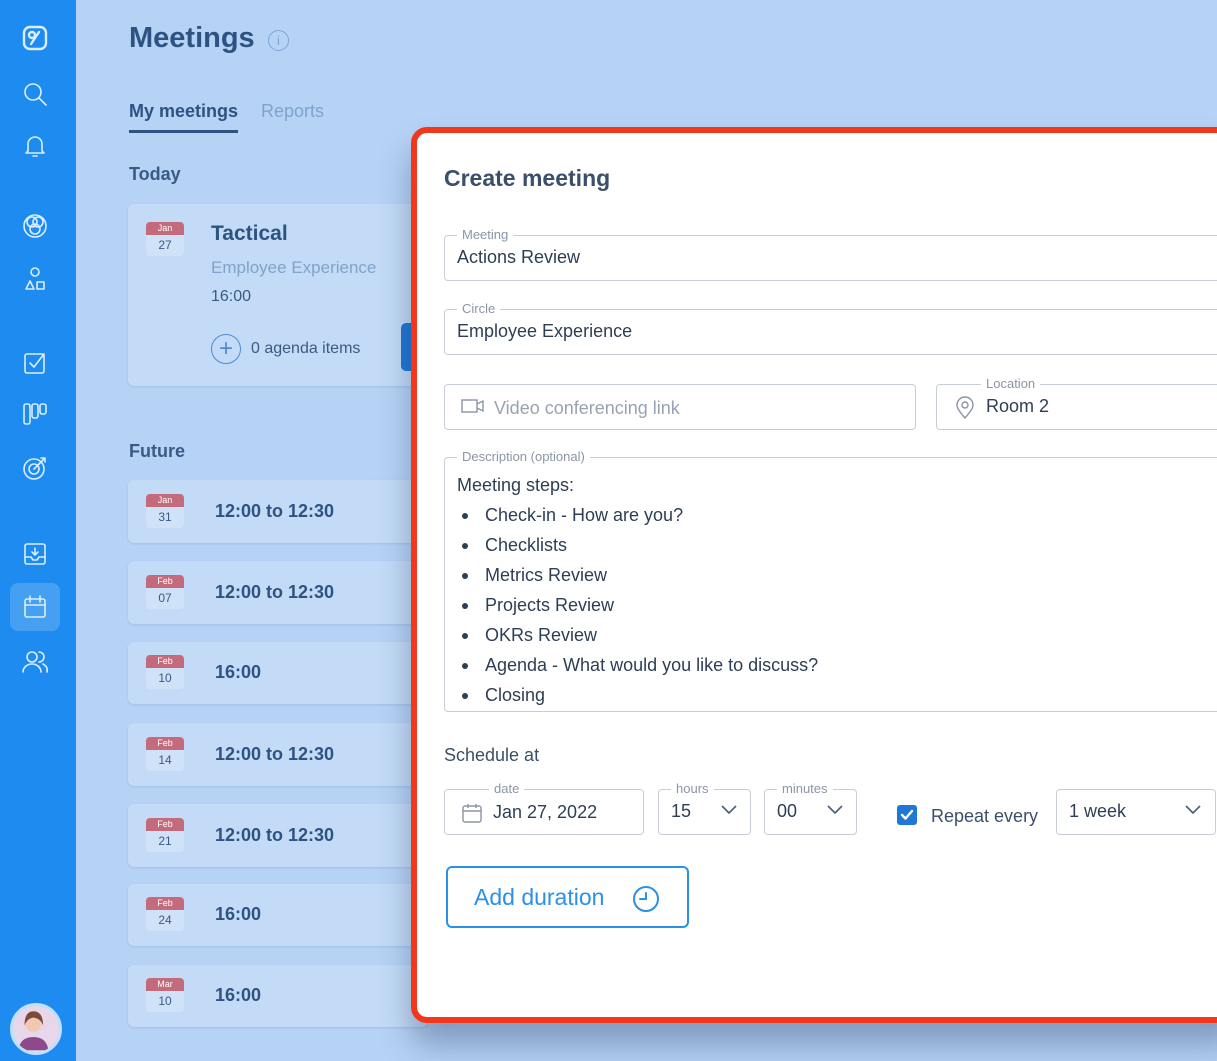 This screenshot has height=1061, width=1217. I want to click on clock-icon, so click(646, 899).